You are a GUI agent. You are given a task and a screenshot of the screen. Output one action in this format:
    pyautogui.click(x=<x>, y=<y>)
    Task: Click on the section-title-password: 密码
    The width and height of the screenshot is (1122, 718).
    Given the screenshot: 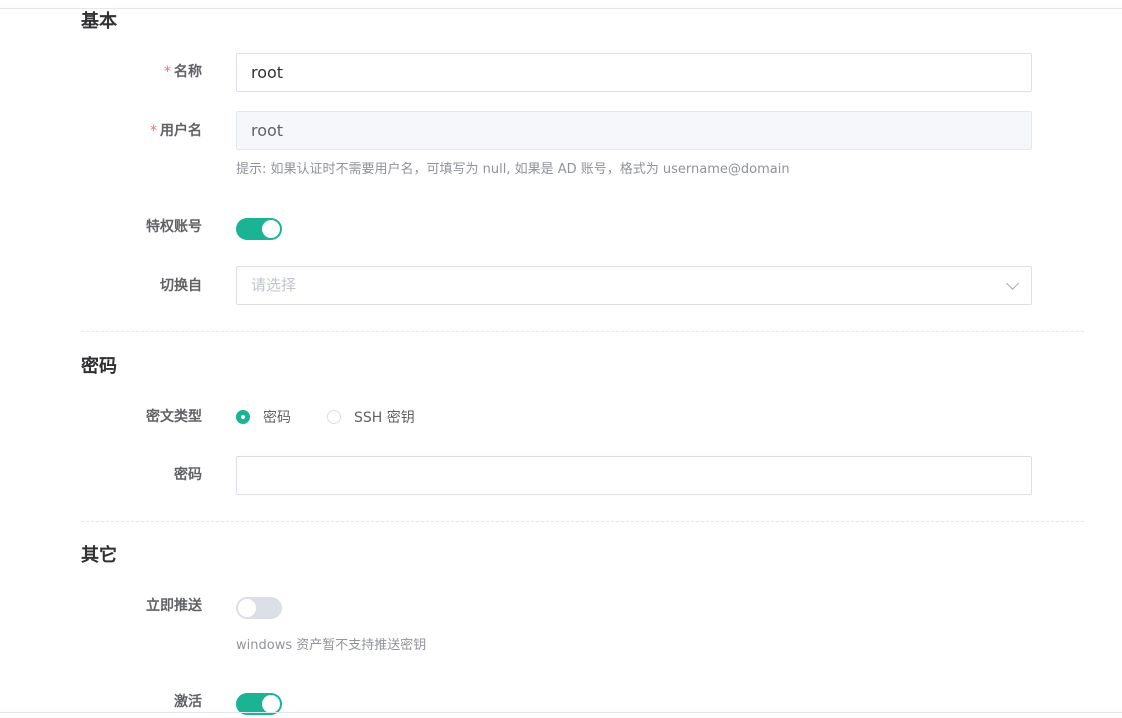 What is the action you would take?
    pyautogui.click(x=99, y=366)
    